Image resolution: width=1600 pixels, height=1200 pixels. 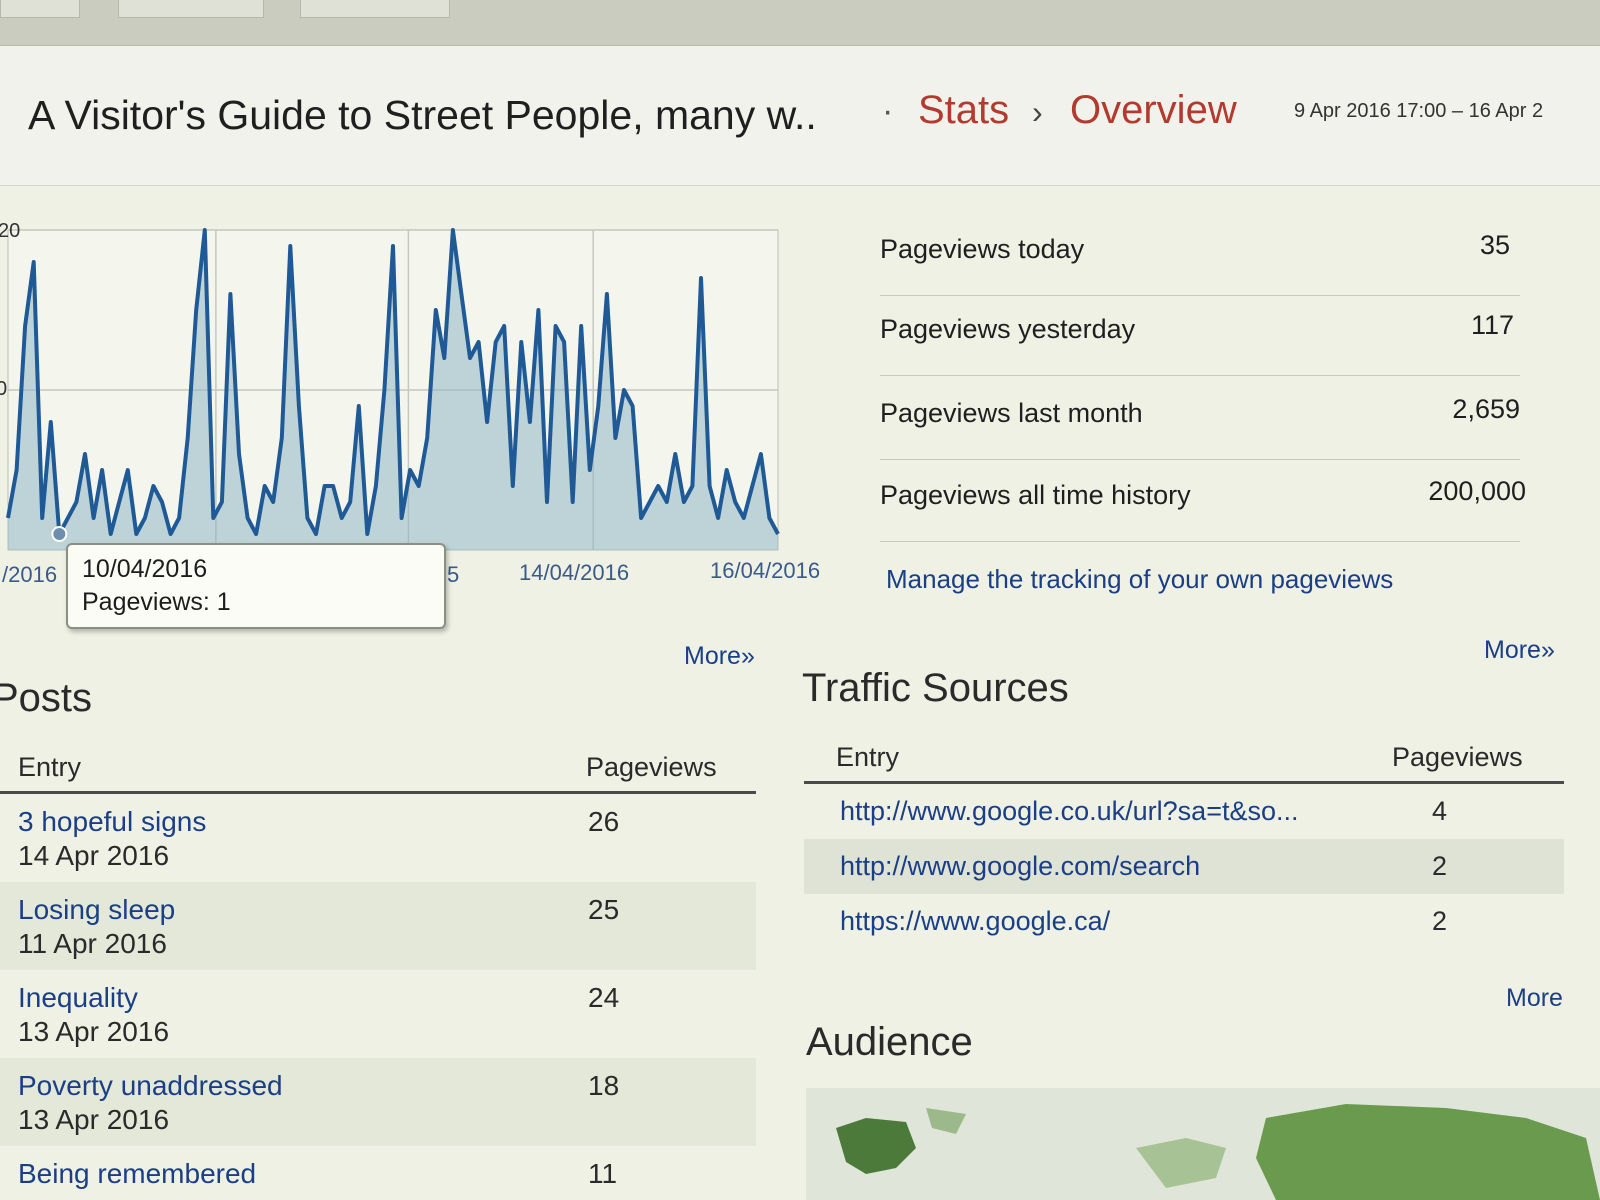 What do you see at coordinates (294, 822) in the screenshot?
I see `post-title-link: 3 hopeful signs` at bounding box center [294, 822].